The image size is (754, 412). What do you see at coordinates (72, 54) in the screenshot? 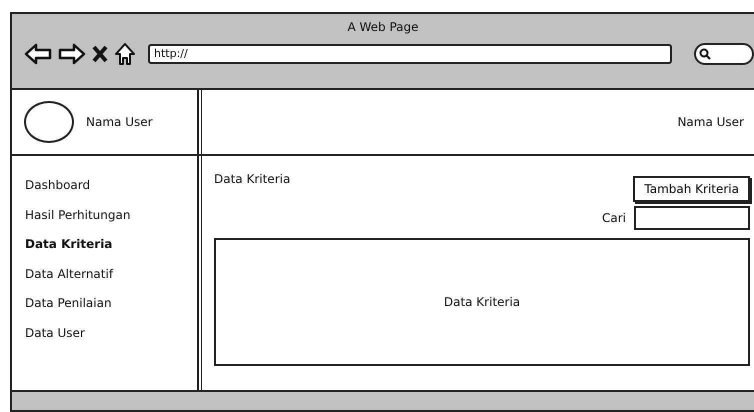
I see `forward-icon` at bounding box center [72, 54].